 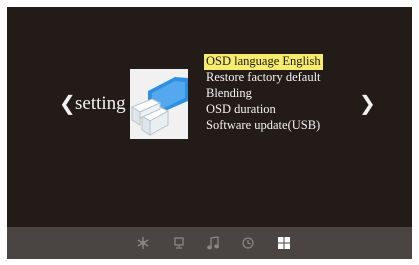 What do you see at coordinates (67, 103) in the screenshot?
I see `prev-page-arrow-icon: ❮` at bounding box center [67, 103].